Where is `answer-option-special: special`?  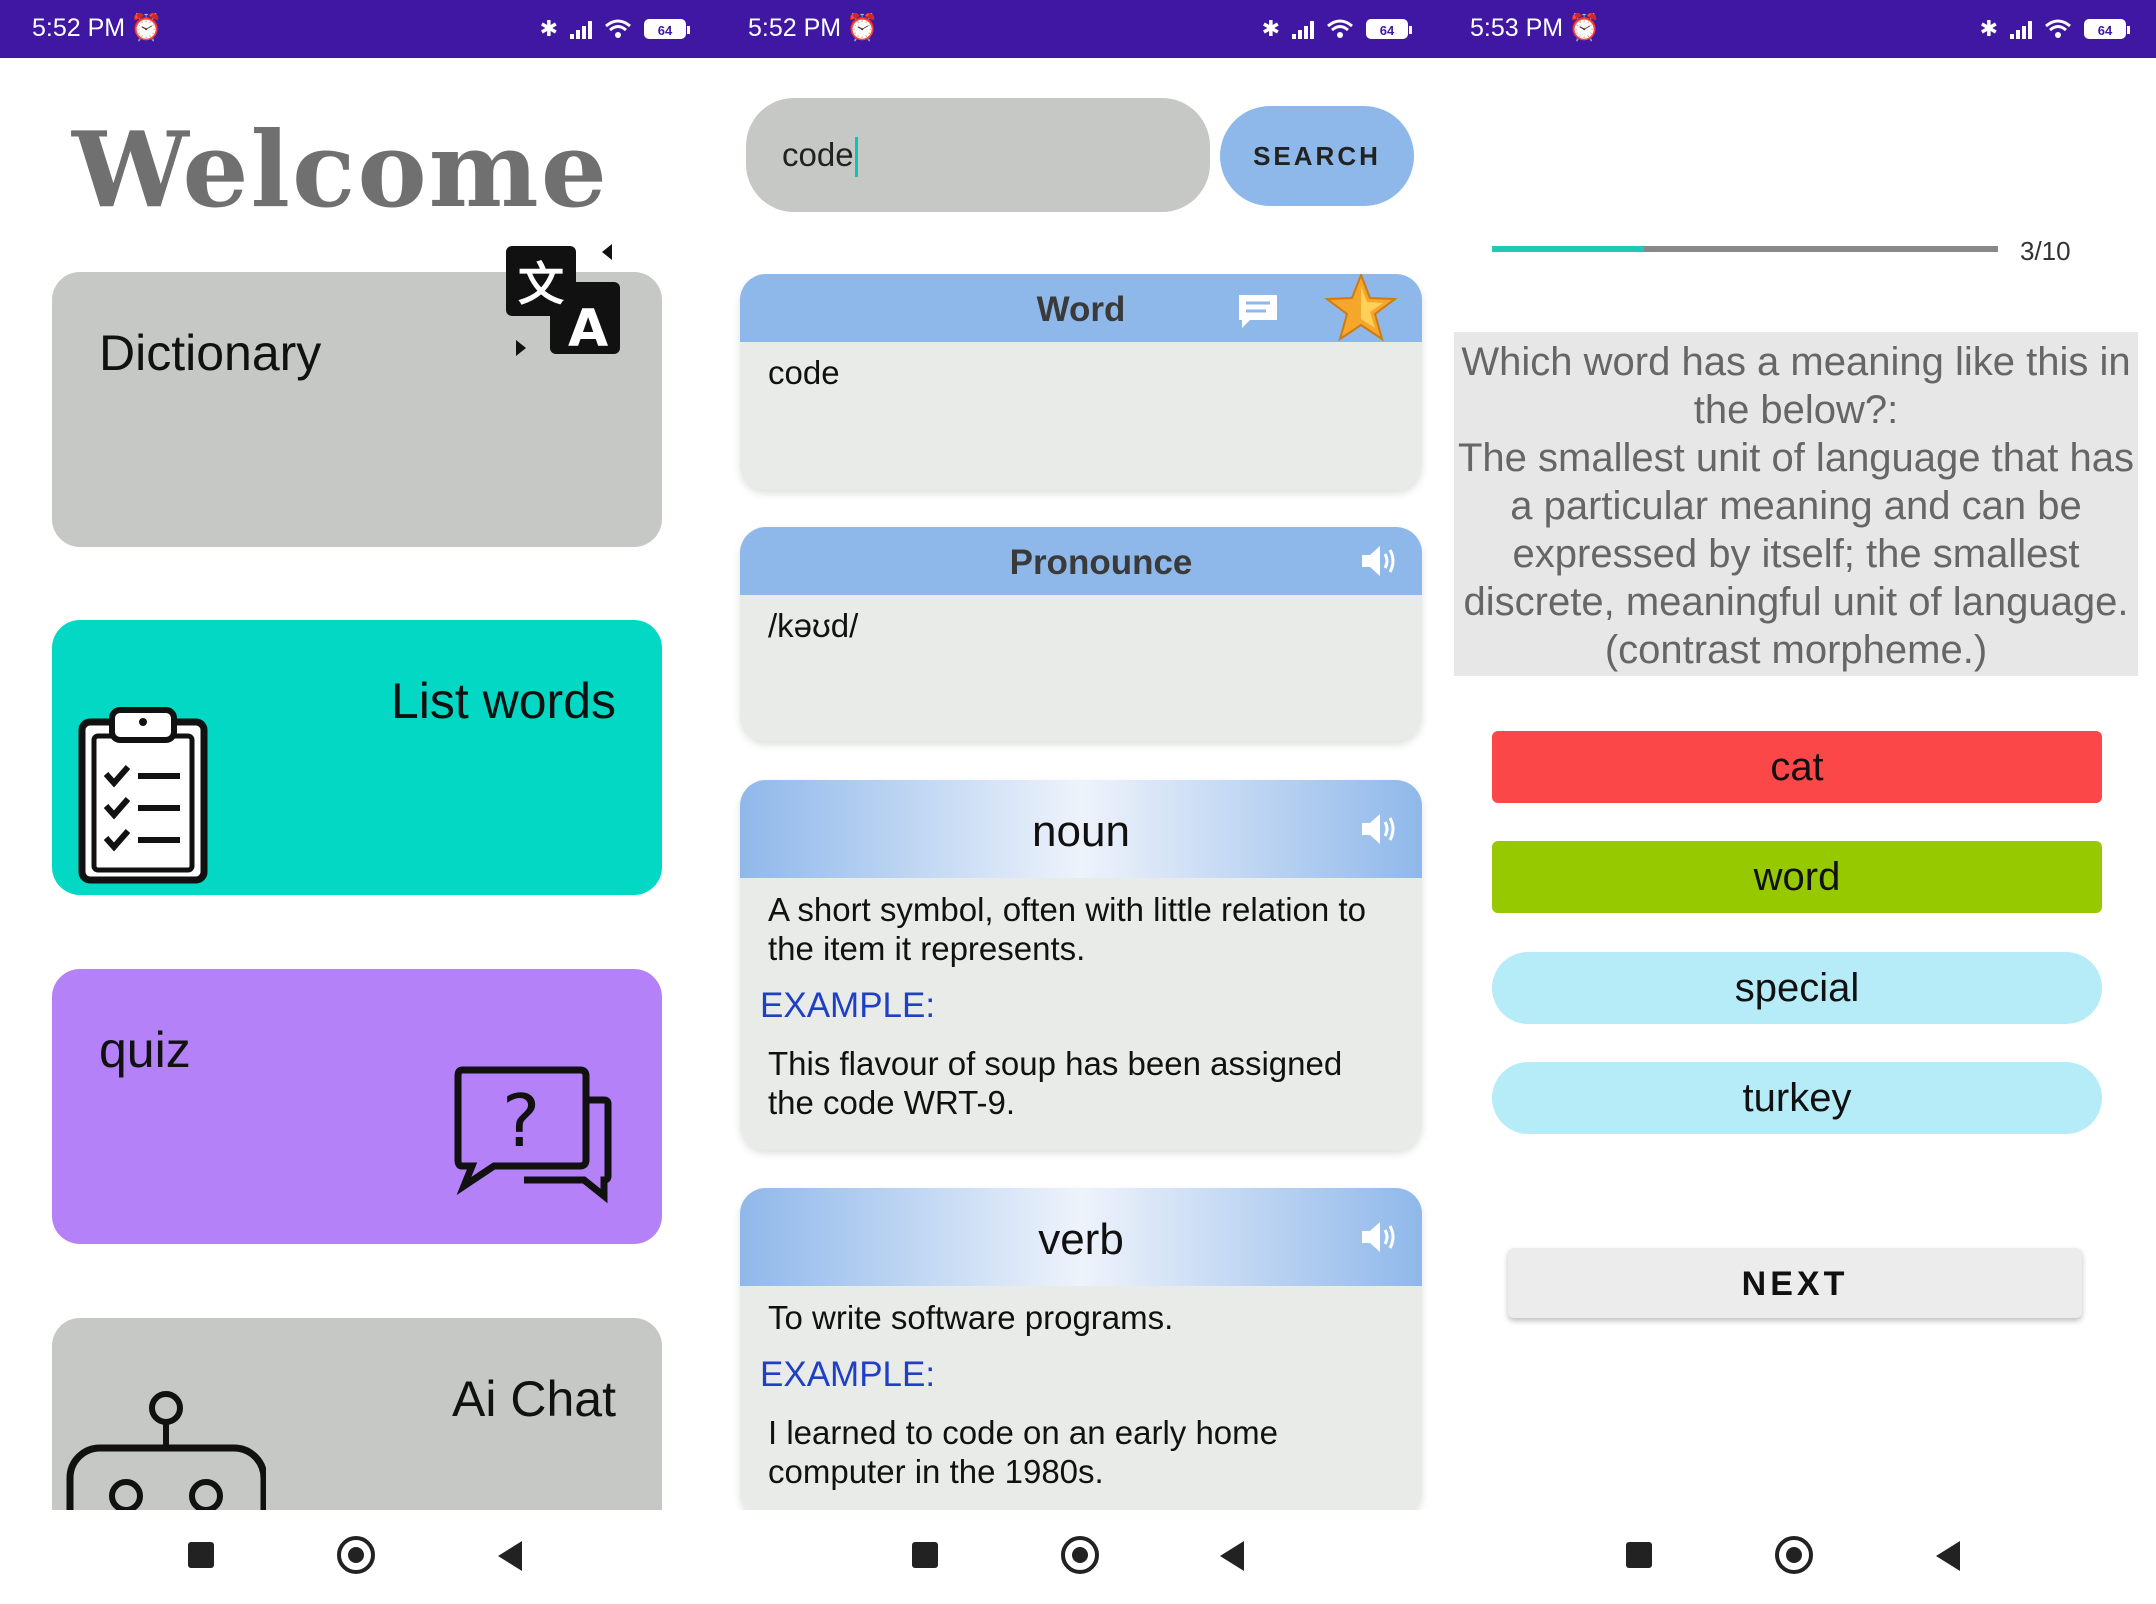
answer-option-special: special is located at coordinates (1797, 988).